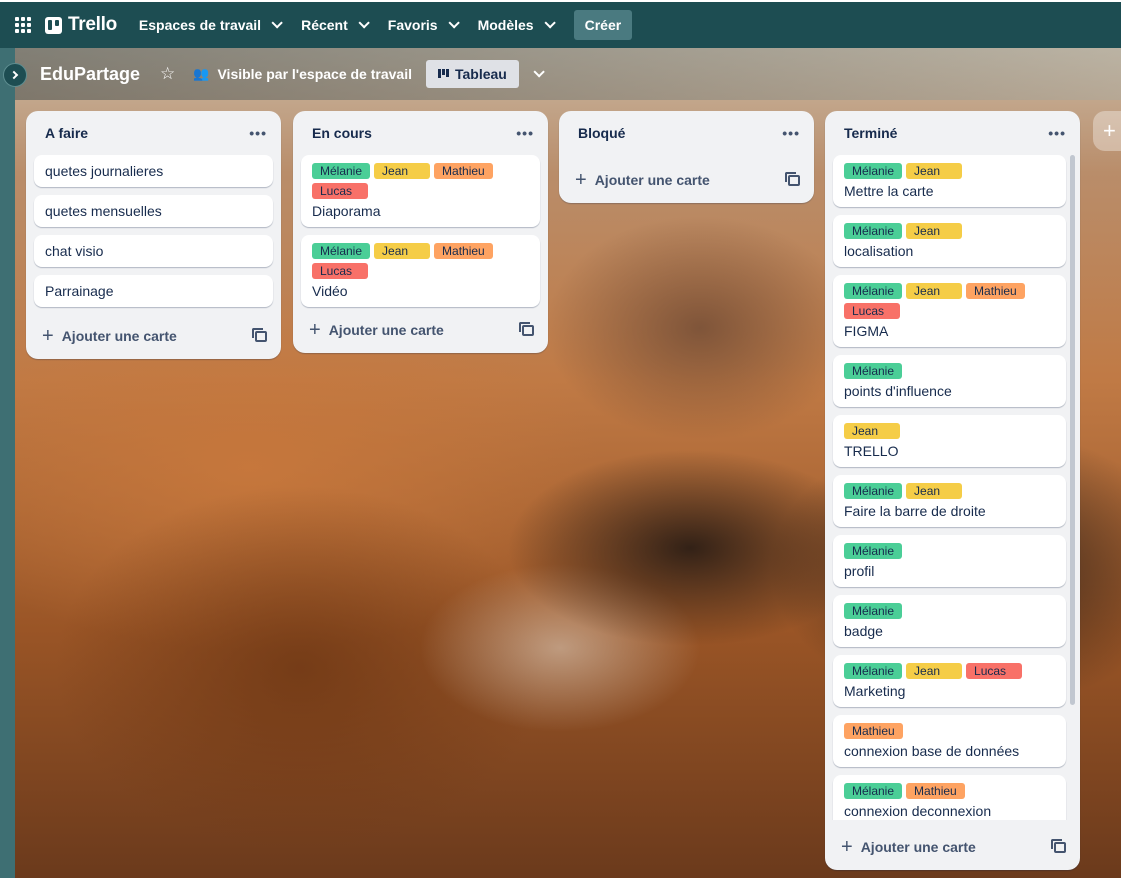 This screenshot has height=878, width=1121. I want to click on star-icon: ☆, so click(167, 74).